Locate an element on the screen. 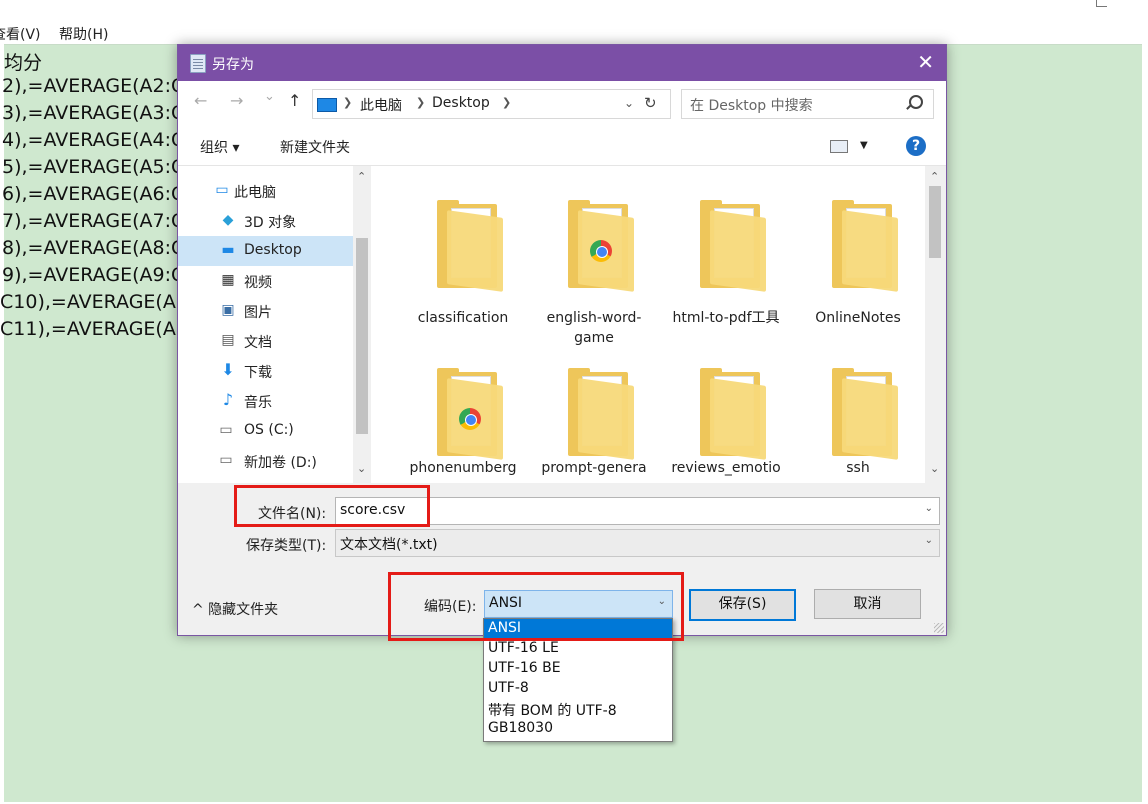 This screenshot has height=804, width=1148. folder-chrome-icon is located at coordinates (601, 246).